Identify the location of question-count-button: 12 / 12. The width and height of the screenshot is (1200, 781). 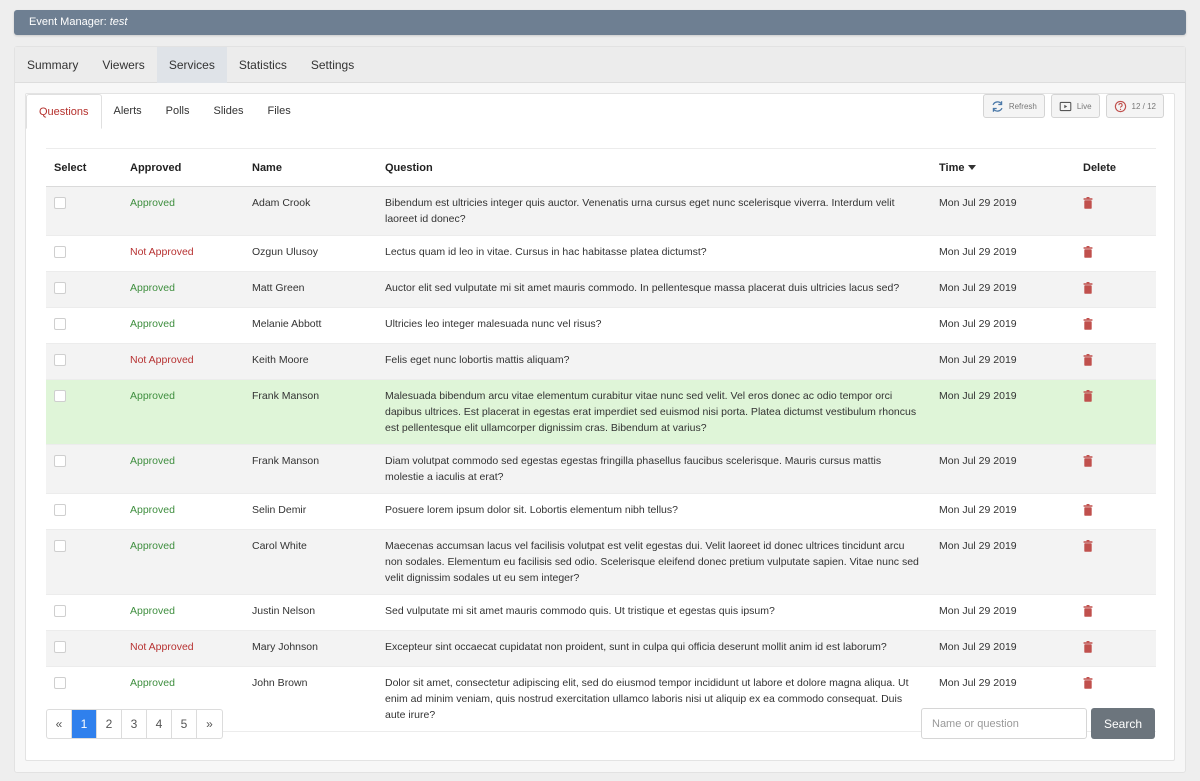
(1134, 106).